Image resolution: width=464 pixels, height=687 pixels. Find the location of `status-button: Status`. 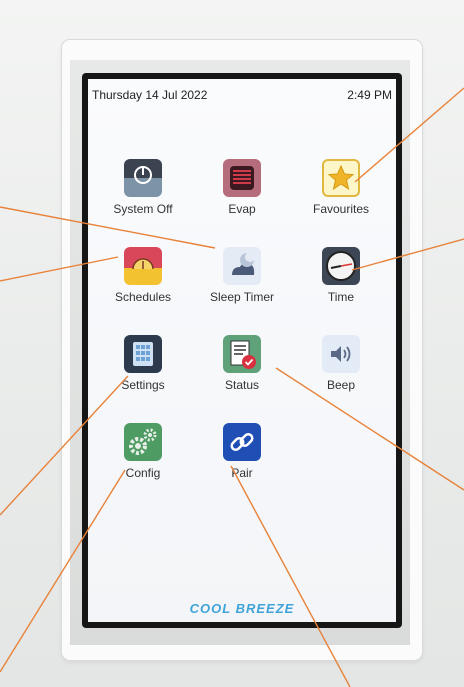

status-button: Status is located at coordinates (242, 375).